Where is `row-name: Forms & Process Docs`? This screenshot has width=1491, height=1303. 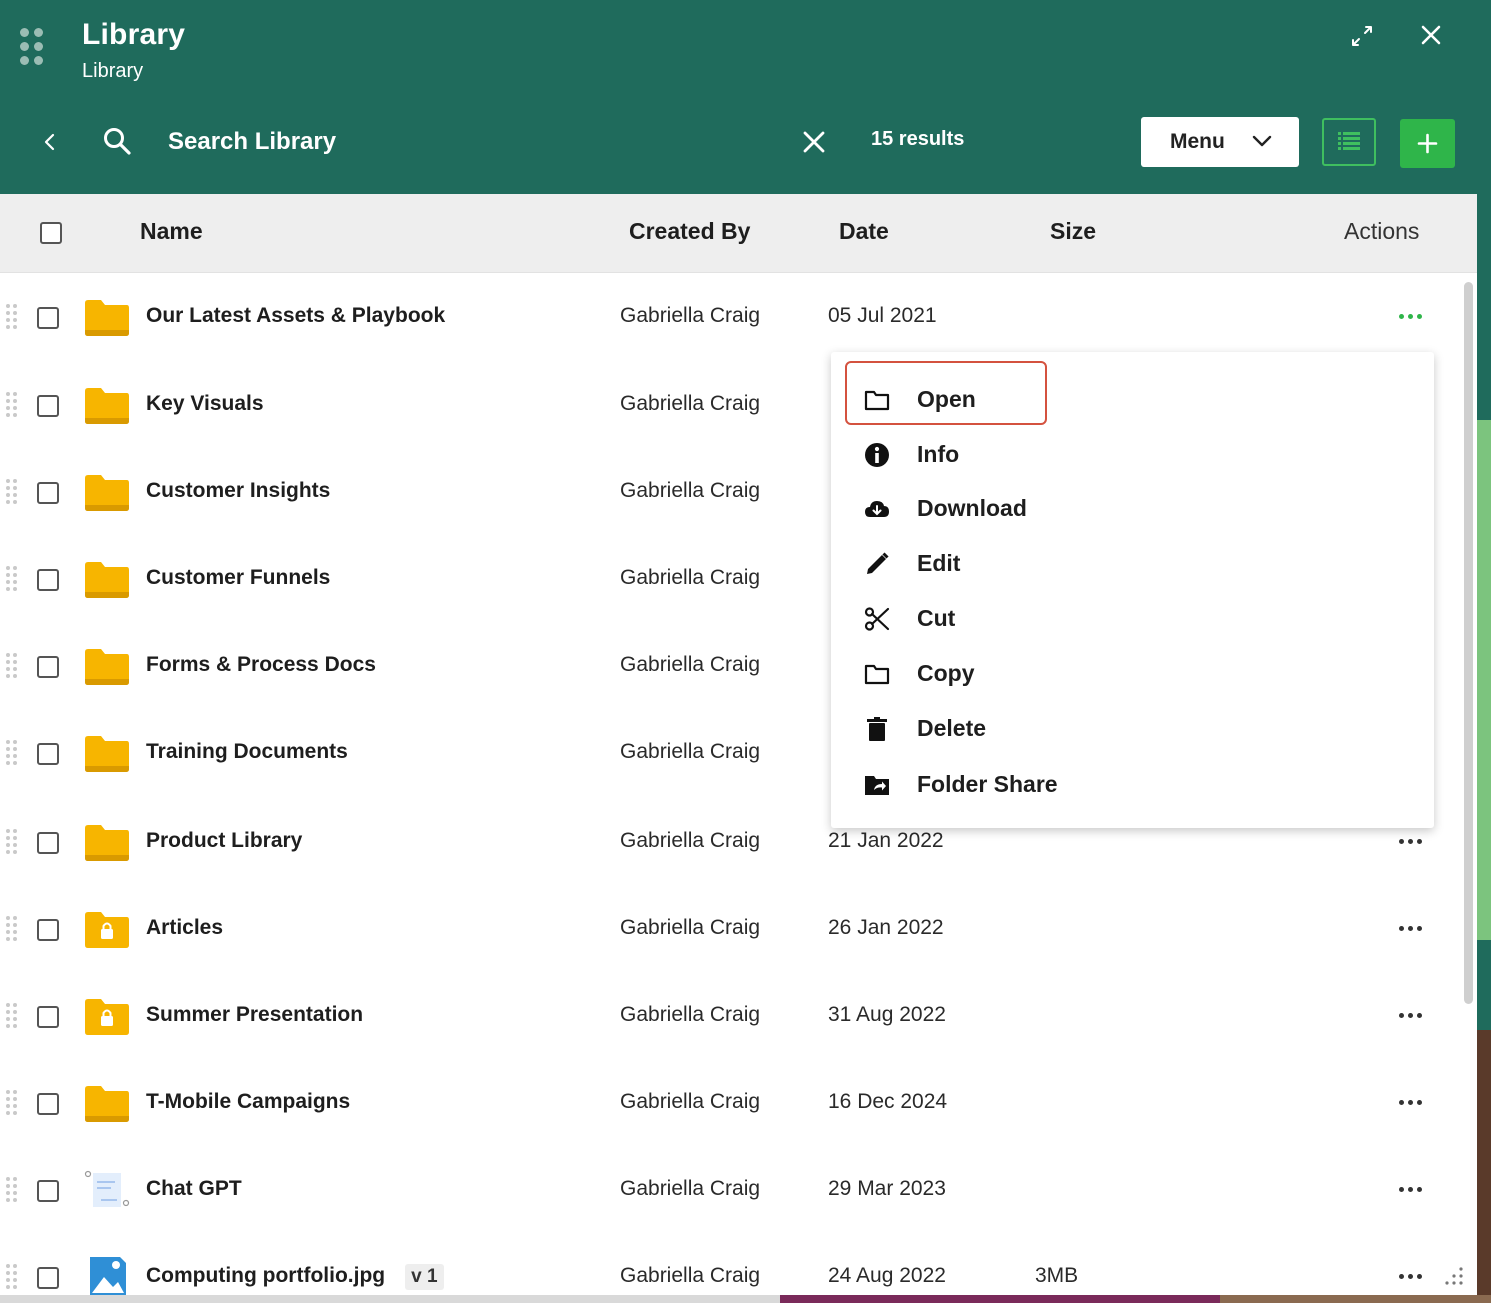
row-name: Forms & Process Docs is located at coordinates (261, 665).